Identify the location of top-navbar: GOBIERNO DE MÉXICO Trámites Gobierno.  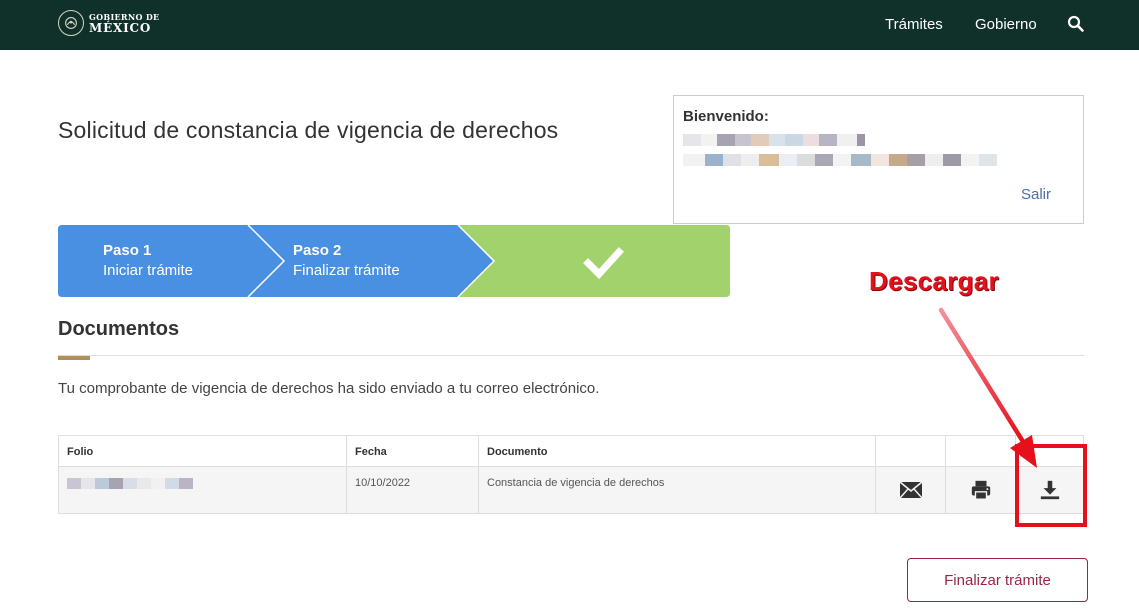
(569, 25).